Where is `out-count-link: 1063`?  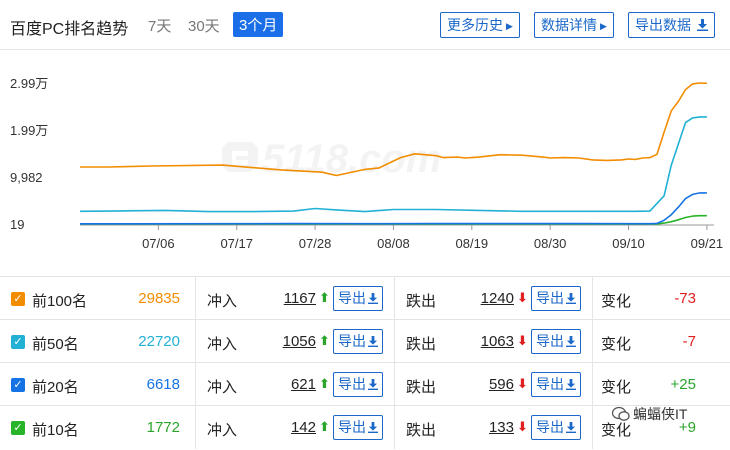 out-count-link: 1063 is located at coordinates (491, 341).